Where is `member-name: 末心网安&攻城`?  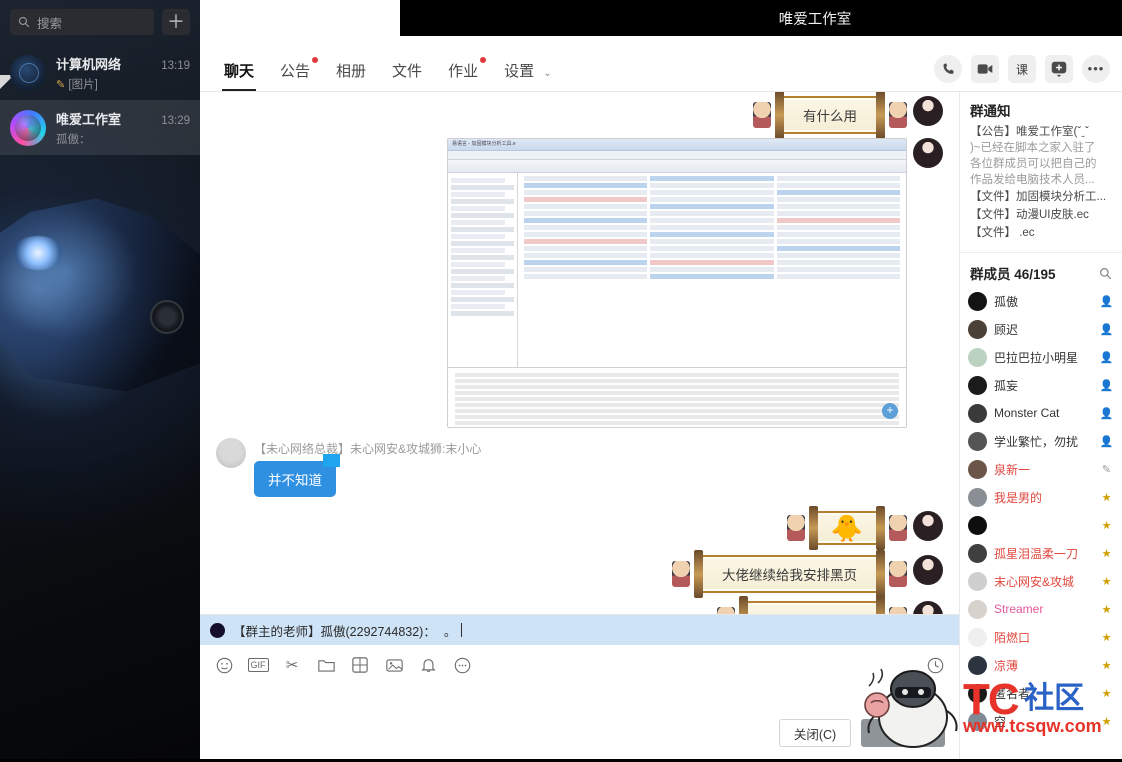
member-name: 末心网安&攻城 is located at coordinates (1034, 581).